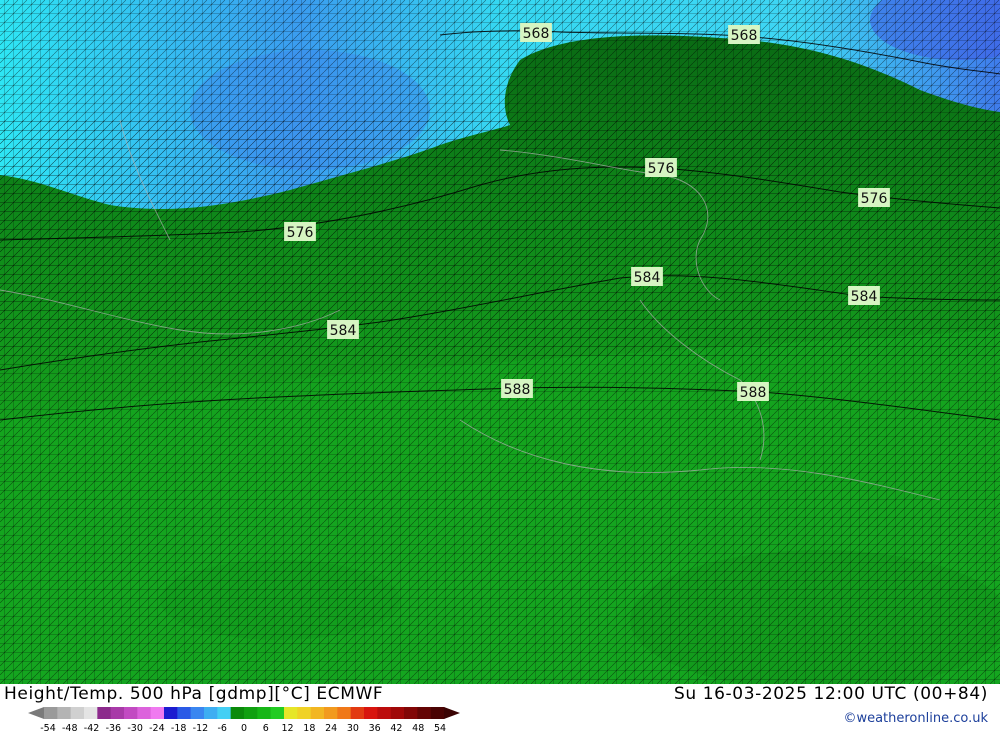 The image size is (1000, 733). I want to click on colorbar-tick-label: -42, so click(92, 728).